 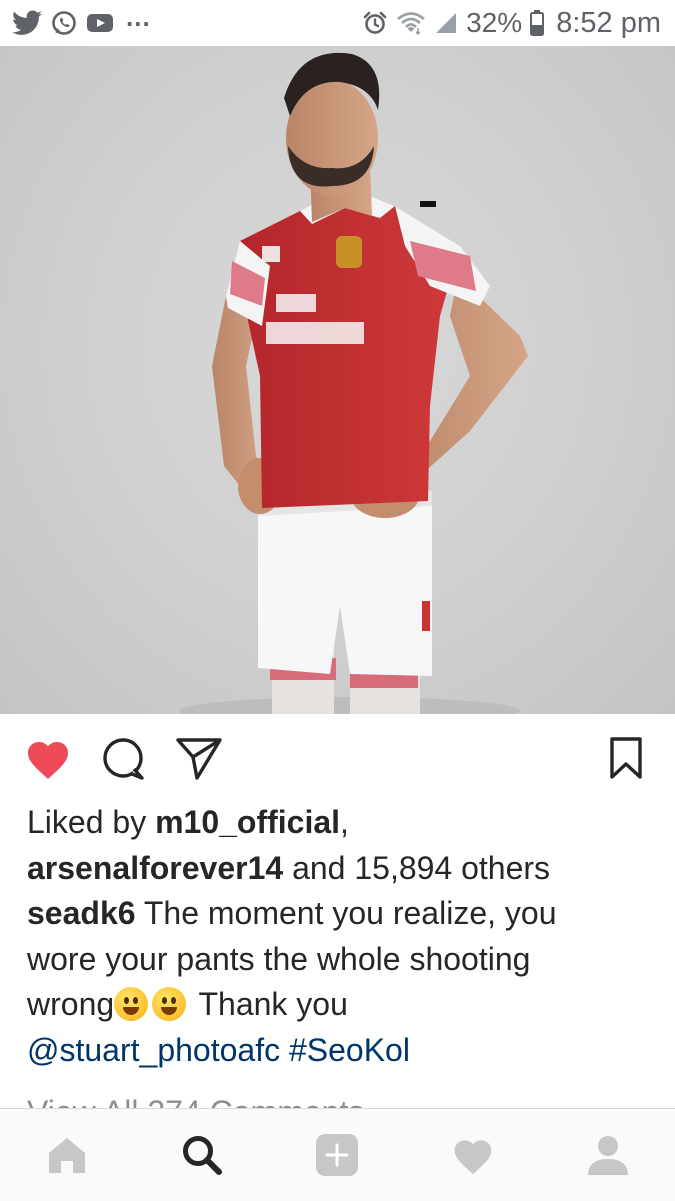 What do you see at coordinates (537, 23) in the screenshot?
I see `battery-icon` at bounding box center [537, 23].